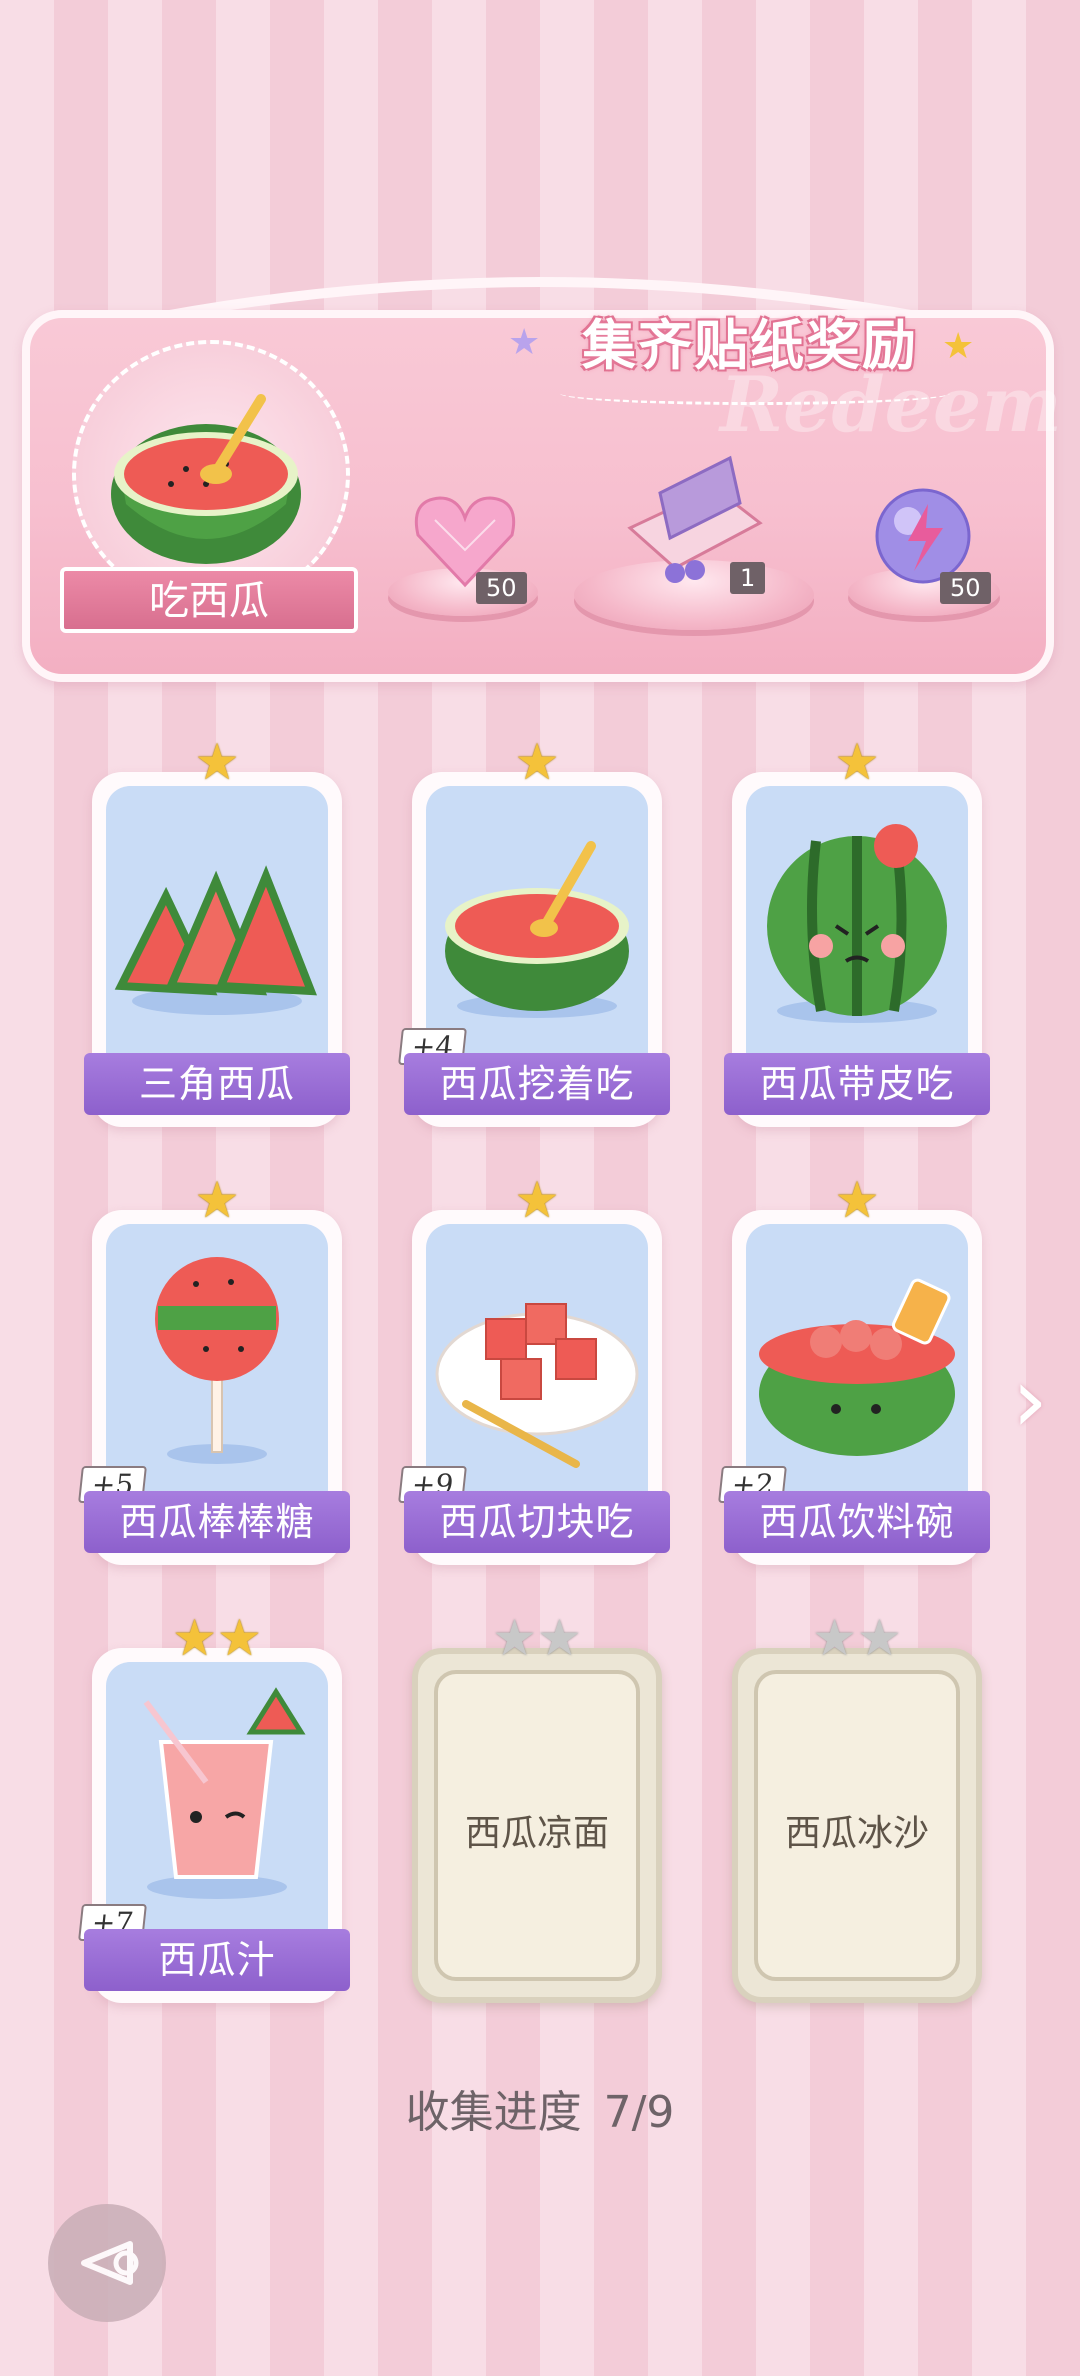  What do you see at coordinates (537, 1522) in the screenshot?
I see `card-label: 西瓜切块吃` at bounding box center [537, 1522].